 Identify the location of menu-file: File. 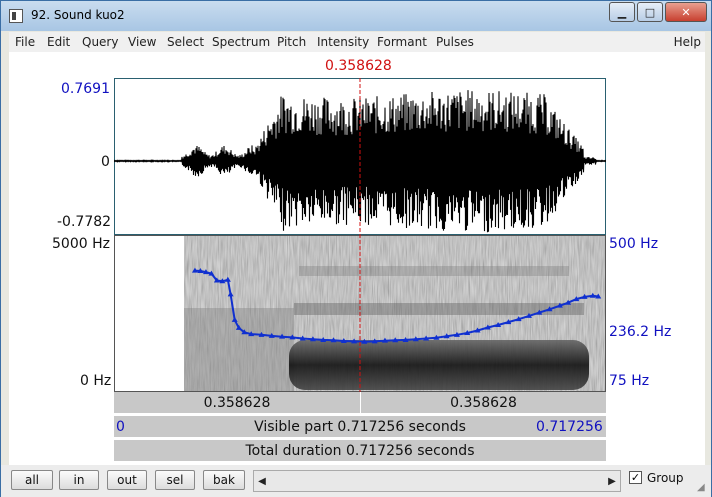
(25, 42).